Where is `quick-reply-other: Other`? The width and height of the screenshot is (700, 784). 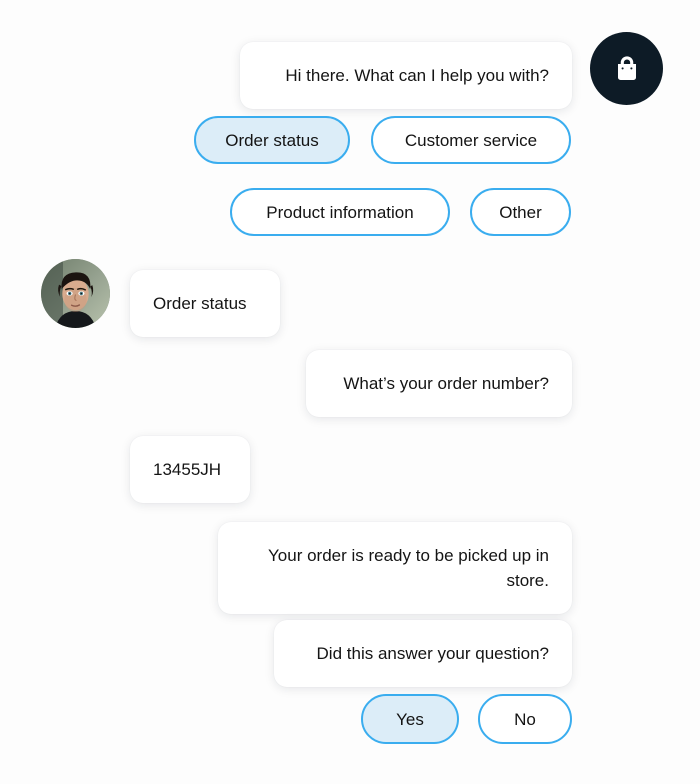 quick-reply-other: Other is located at coordinates (520, 212).